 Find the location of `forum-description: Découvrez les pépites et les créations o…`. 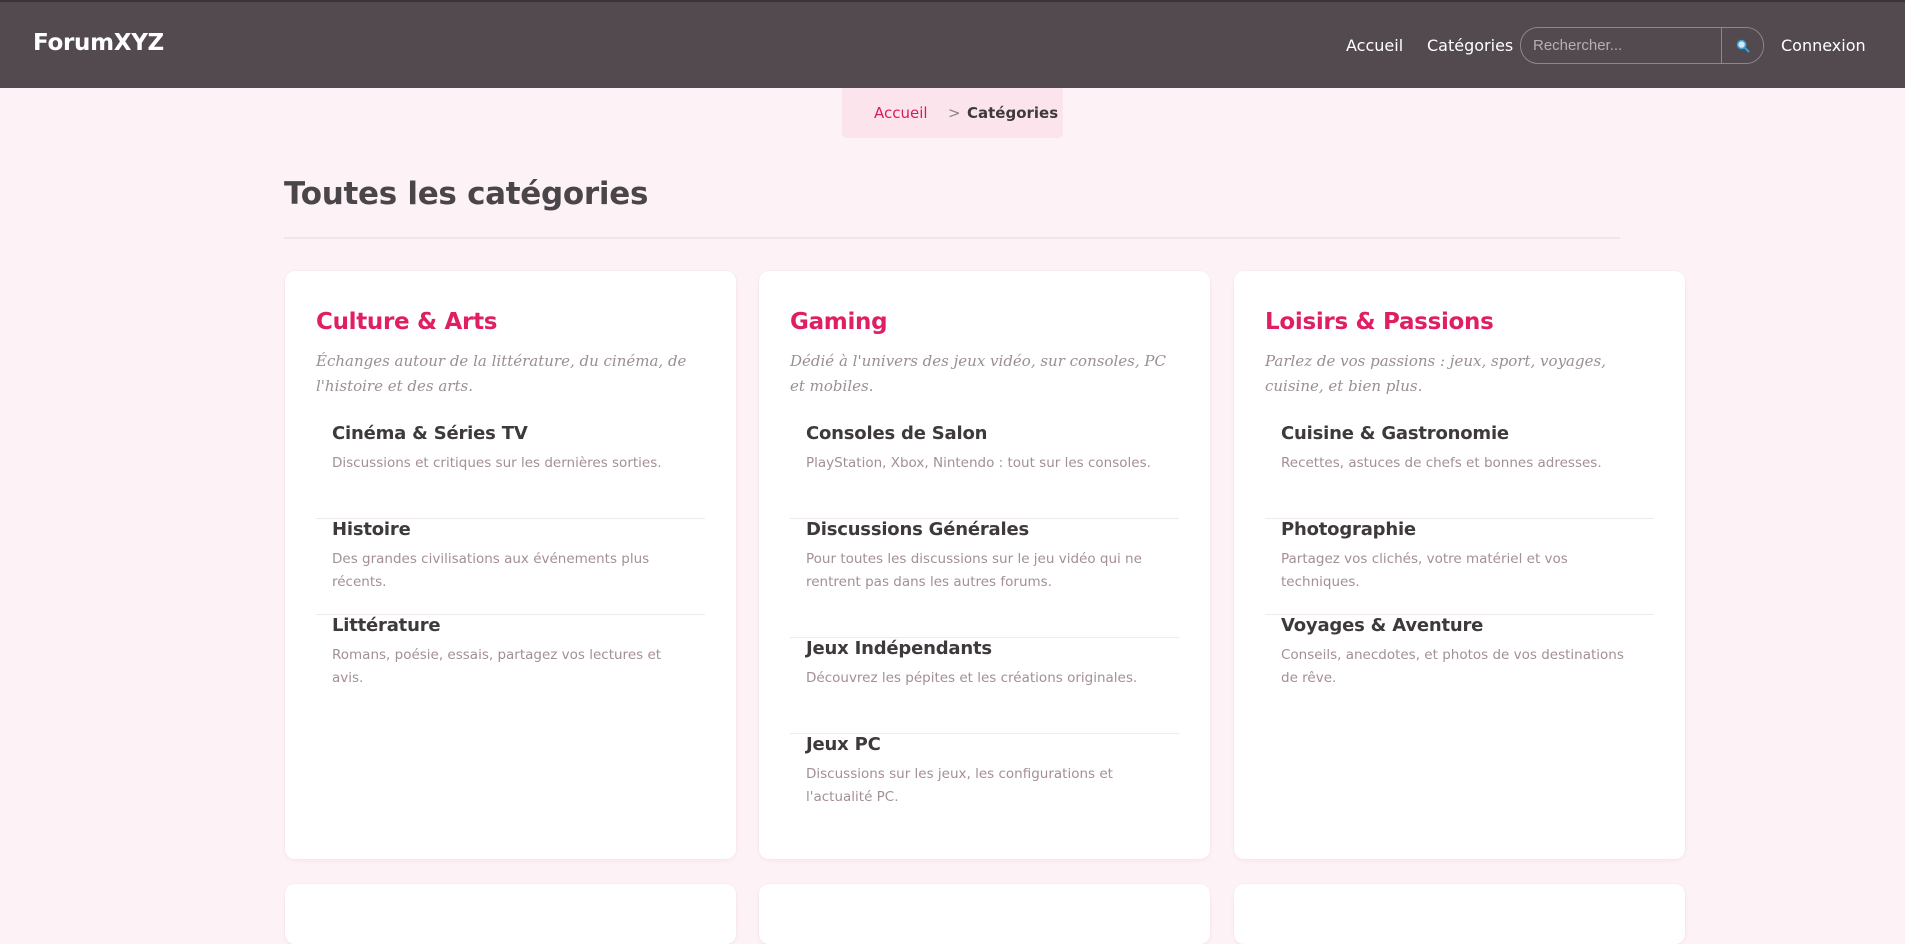

forum-description: Découvrez les pépites et les créations o… is located at coordinates (972, 678).